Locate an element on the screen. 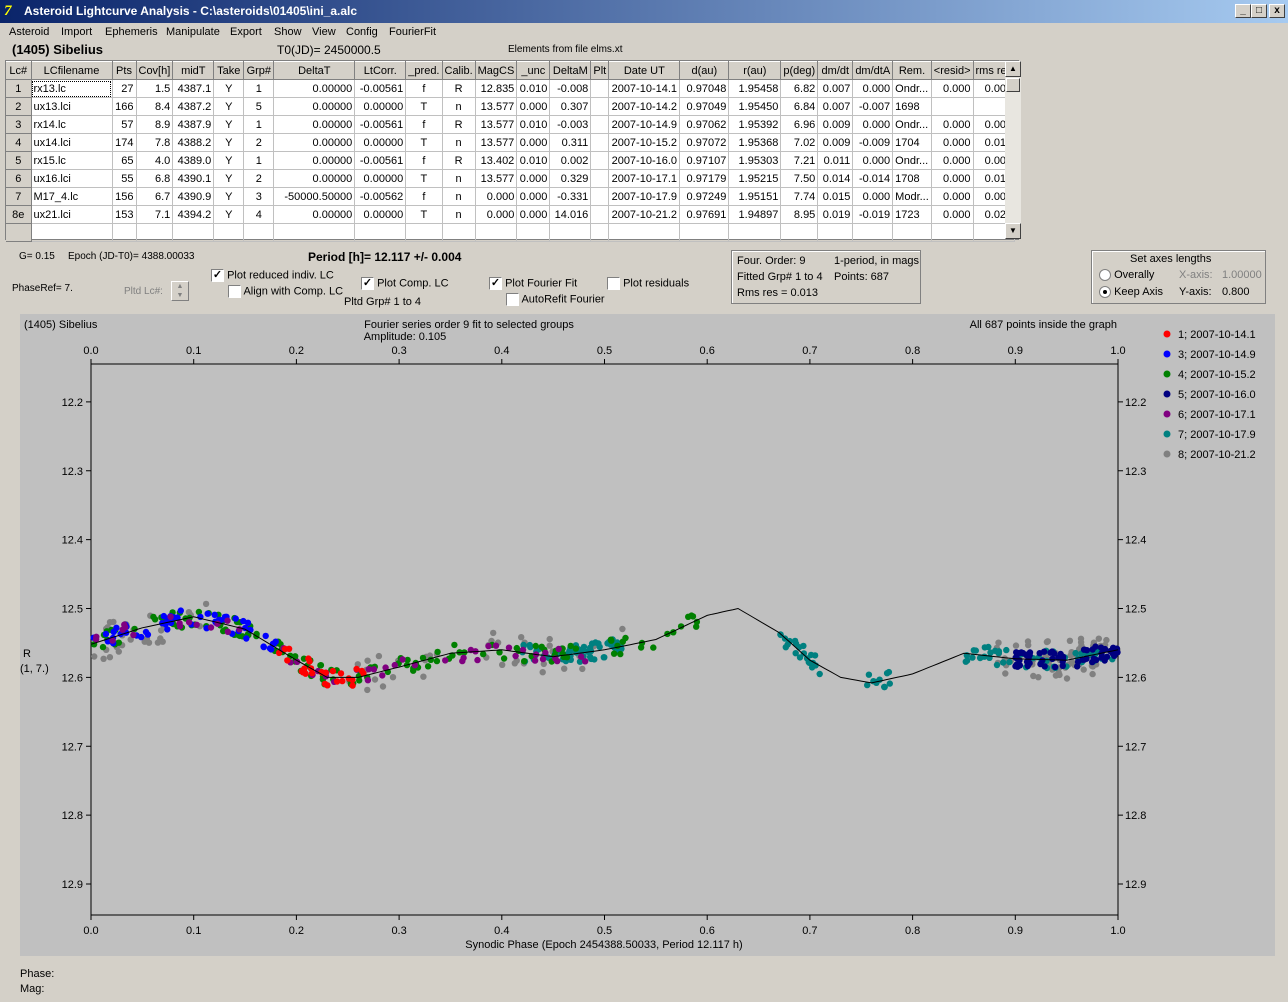 The height and width of the screenshot is (1002, 1288). table-cell: rx14.lc is located at coordinates (72, 124).